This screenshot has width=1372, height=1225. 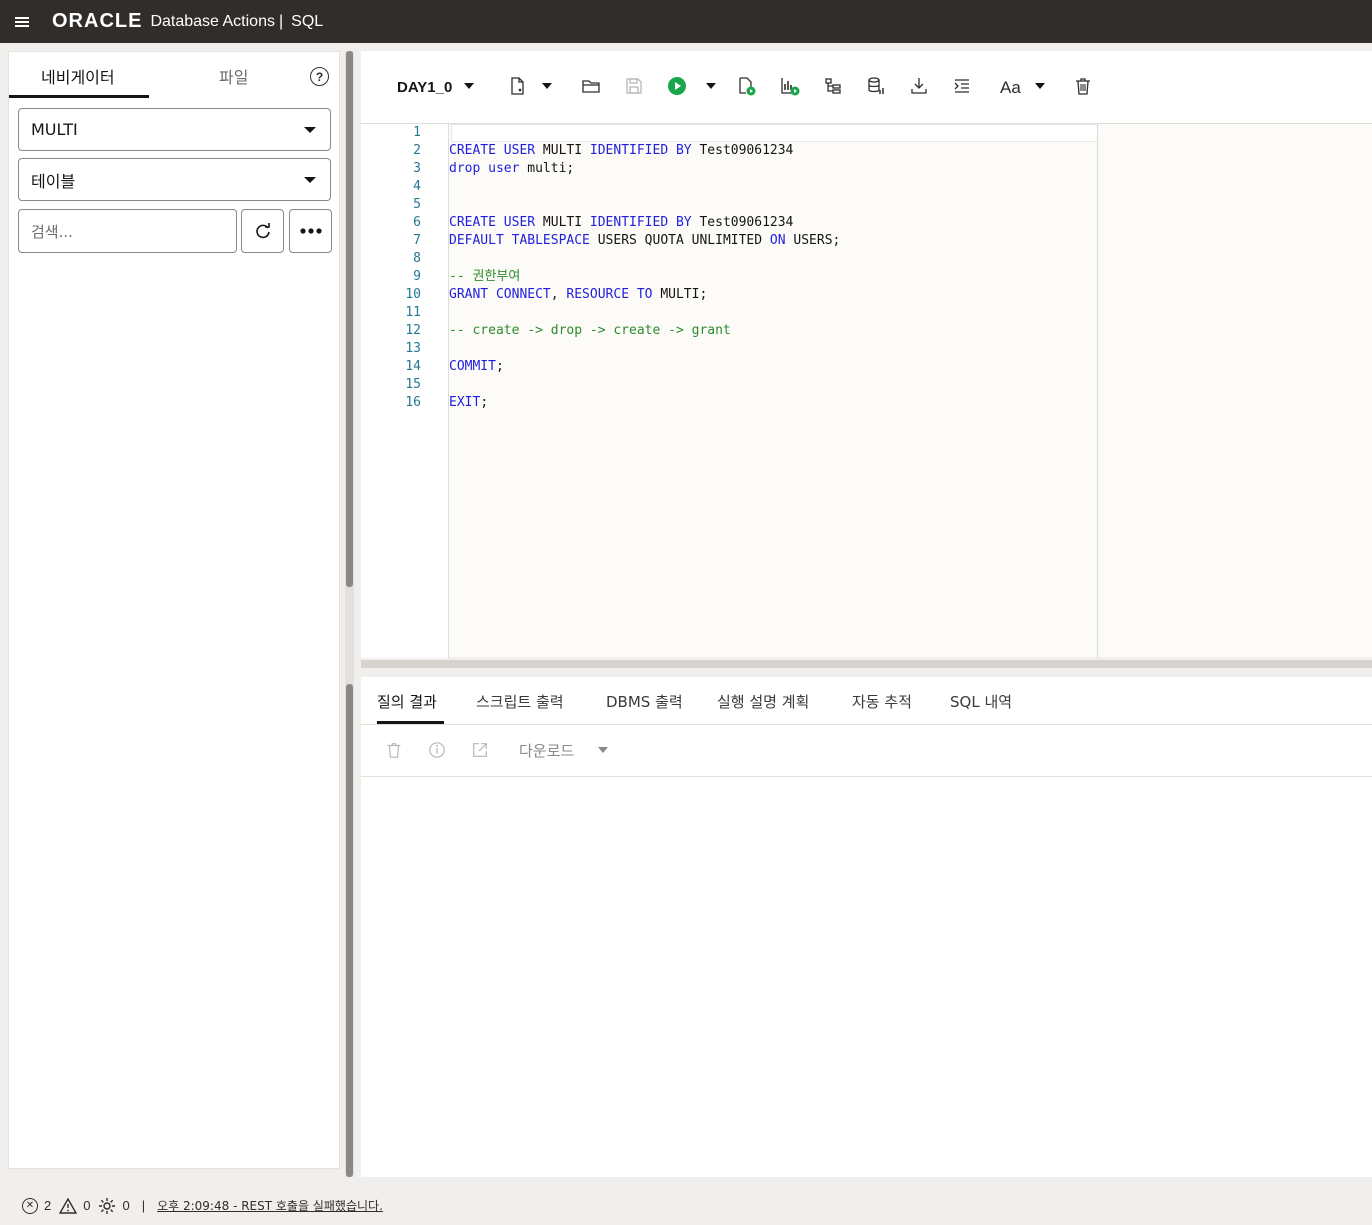 I want to click on warning-count: 0, so click(x=74, y=1205).